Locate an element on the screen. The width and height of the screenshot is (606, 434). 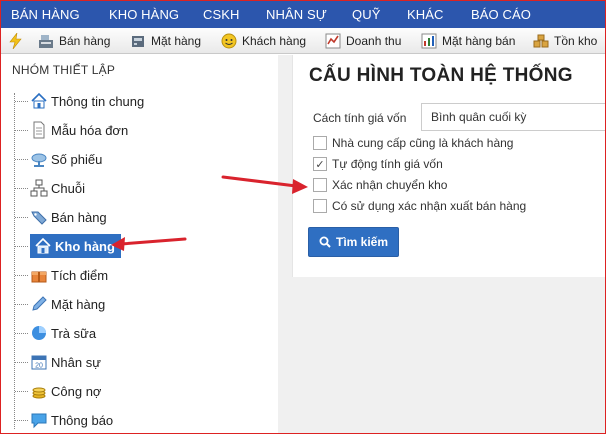
nav-quy: QUỸ is located at coordinates (366, 14).